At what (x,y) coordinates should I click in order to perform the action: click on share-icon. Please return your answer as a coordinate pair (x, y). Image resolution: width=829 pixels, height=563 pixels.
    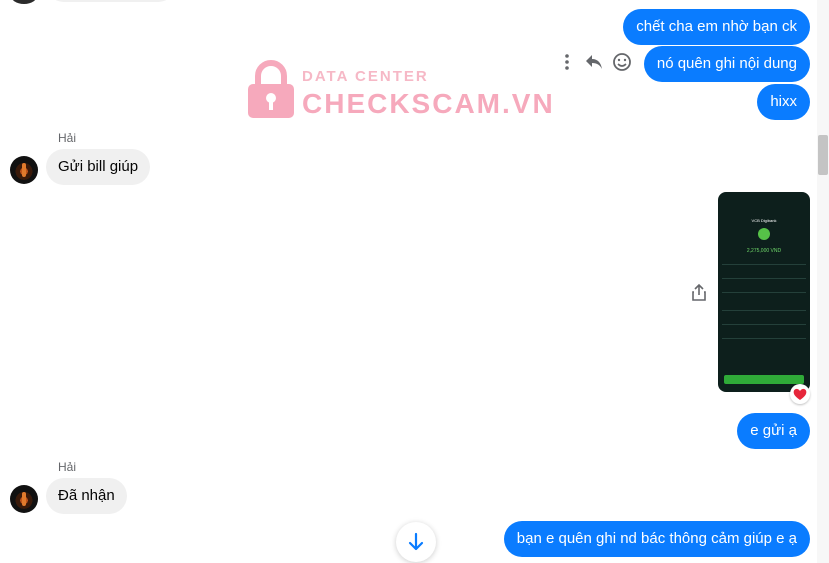
    Looking at the image, I should click on (699, 293).